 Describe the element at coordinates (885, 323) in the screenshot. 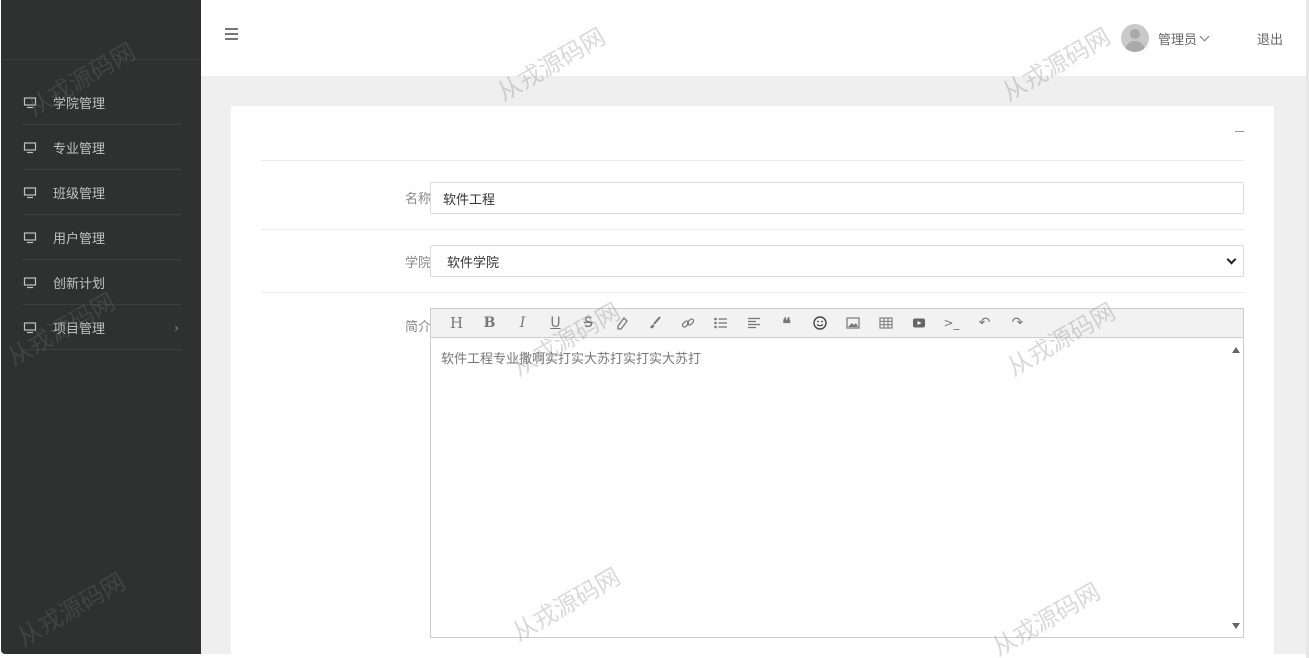

I see `table-icon` at that location.